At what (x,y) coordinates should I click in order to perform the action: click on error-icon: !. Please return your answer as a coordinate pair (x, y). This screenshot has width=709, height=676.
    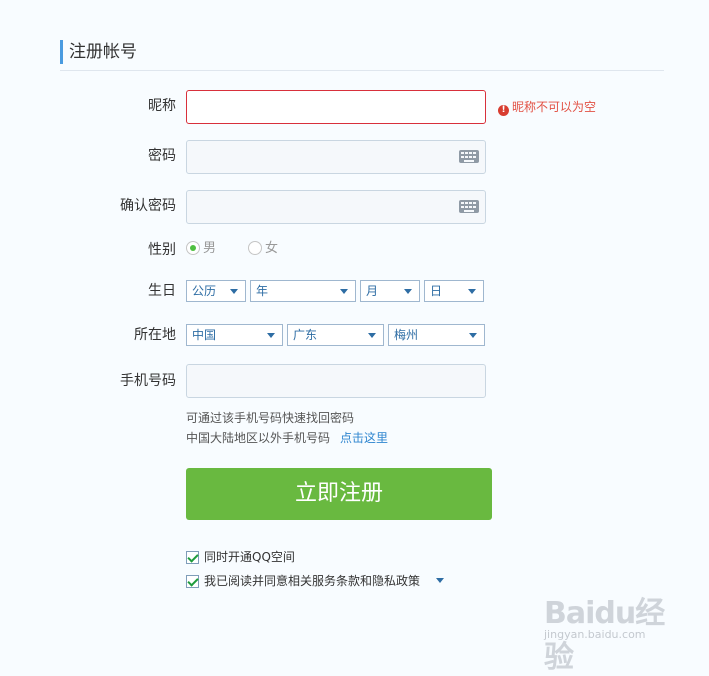
    Looking at the image, I should click on (503, 110).